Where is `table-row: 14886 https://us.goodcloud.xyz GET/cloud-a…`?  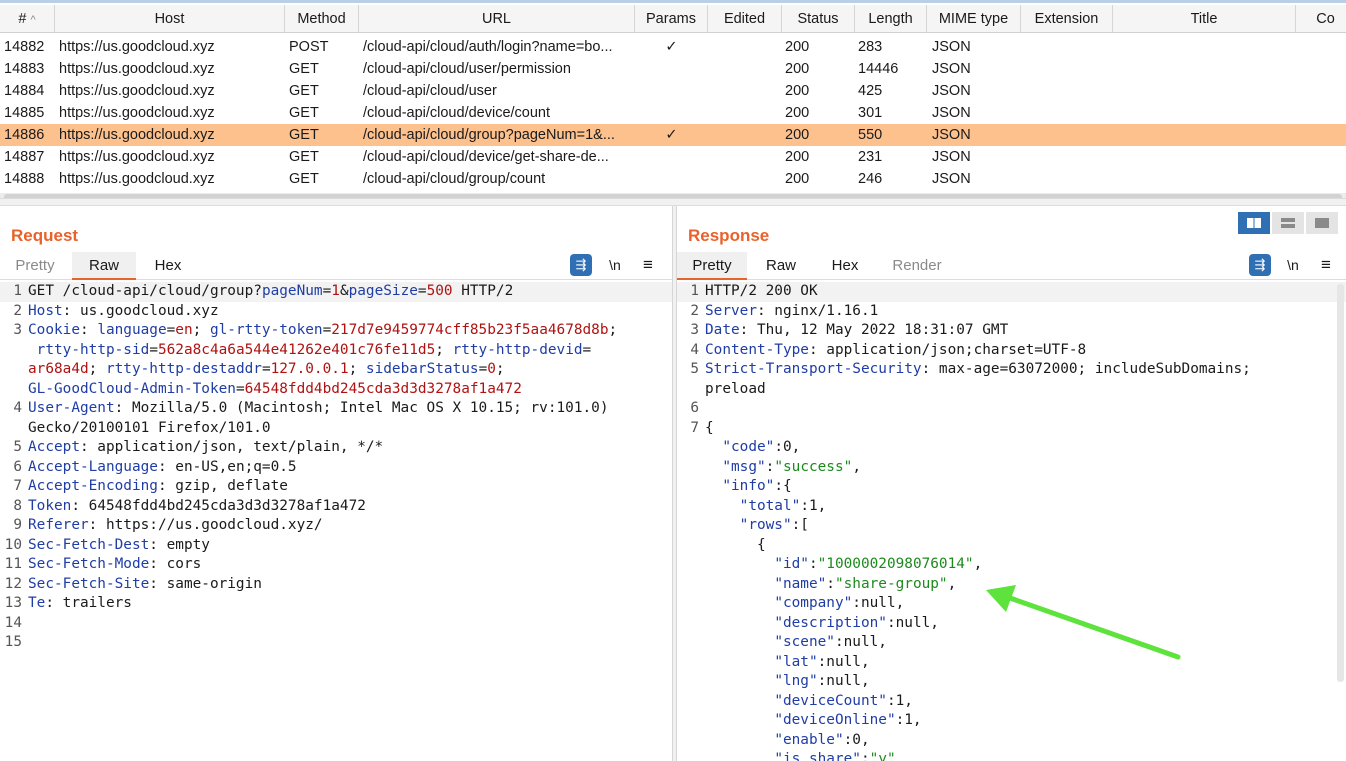 table-row: 14886 https://us.goodcloud.xyz GET/cloud-a… is located at coordinates (673, 135).